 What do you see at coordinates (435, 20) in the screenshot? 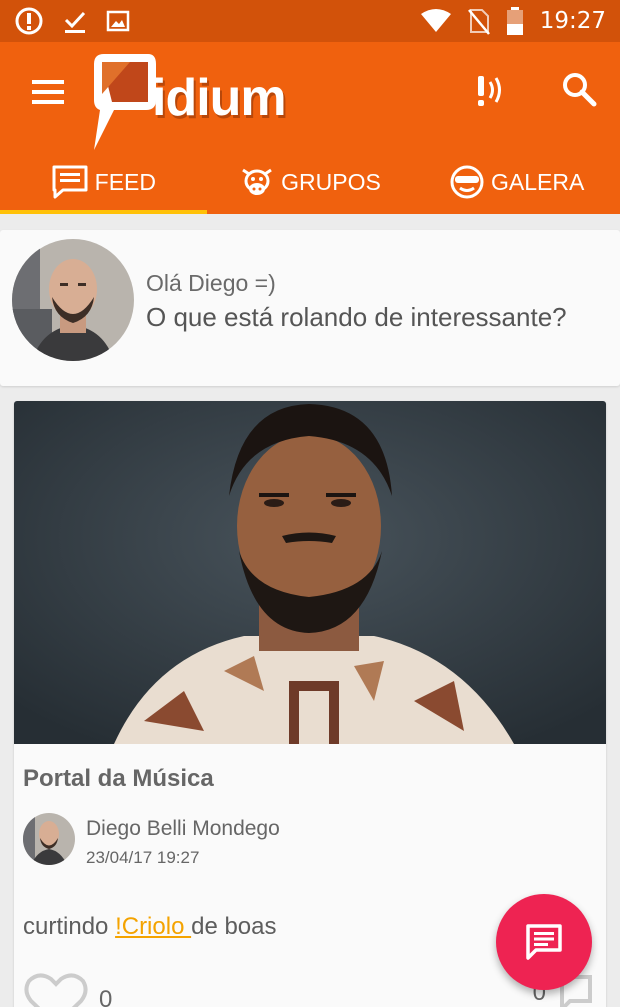
I see `wifi-icon` at bounding box center [435, 20].